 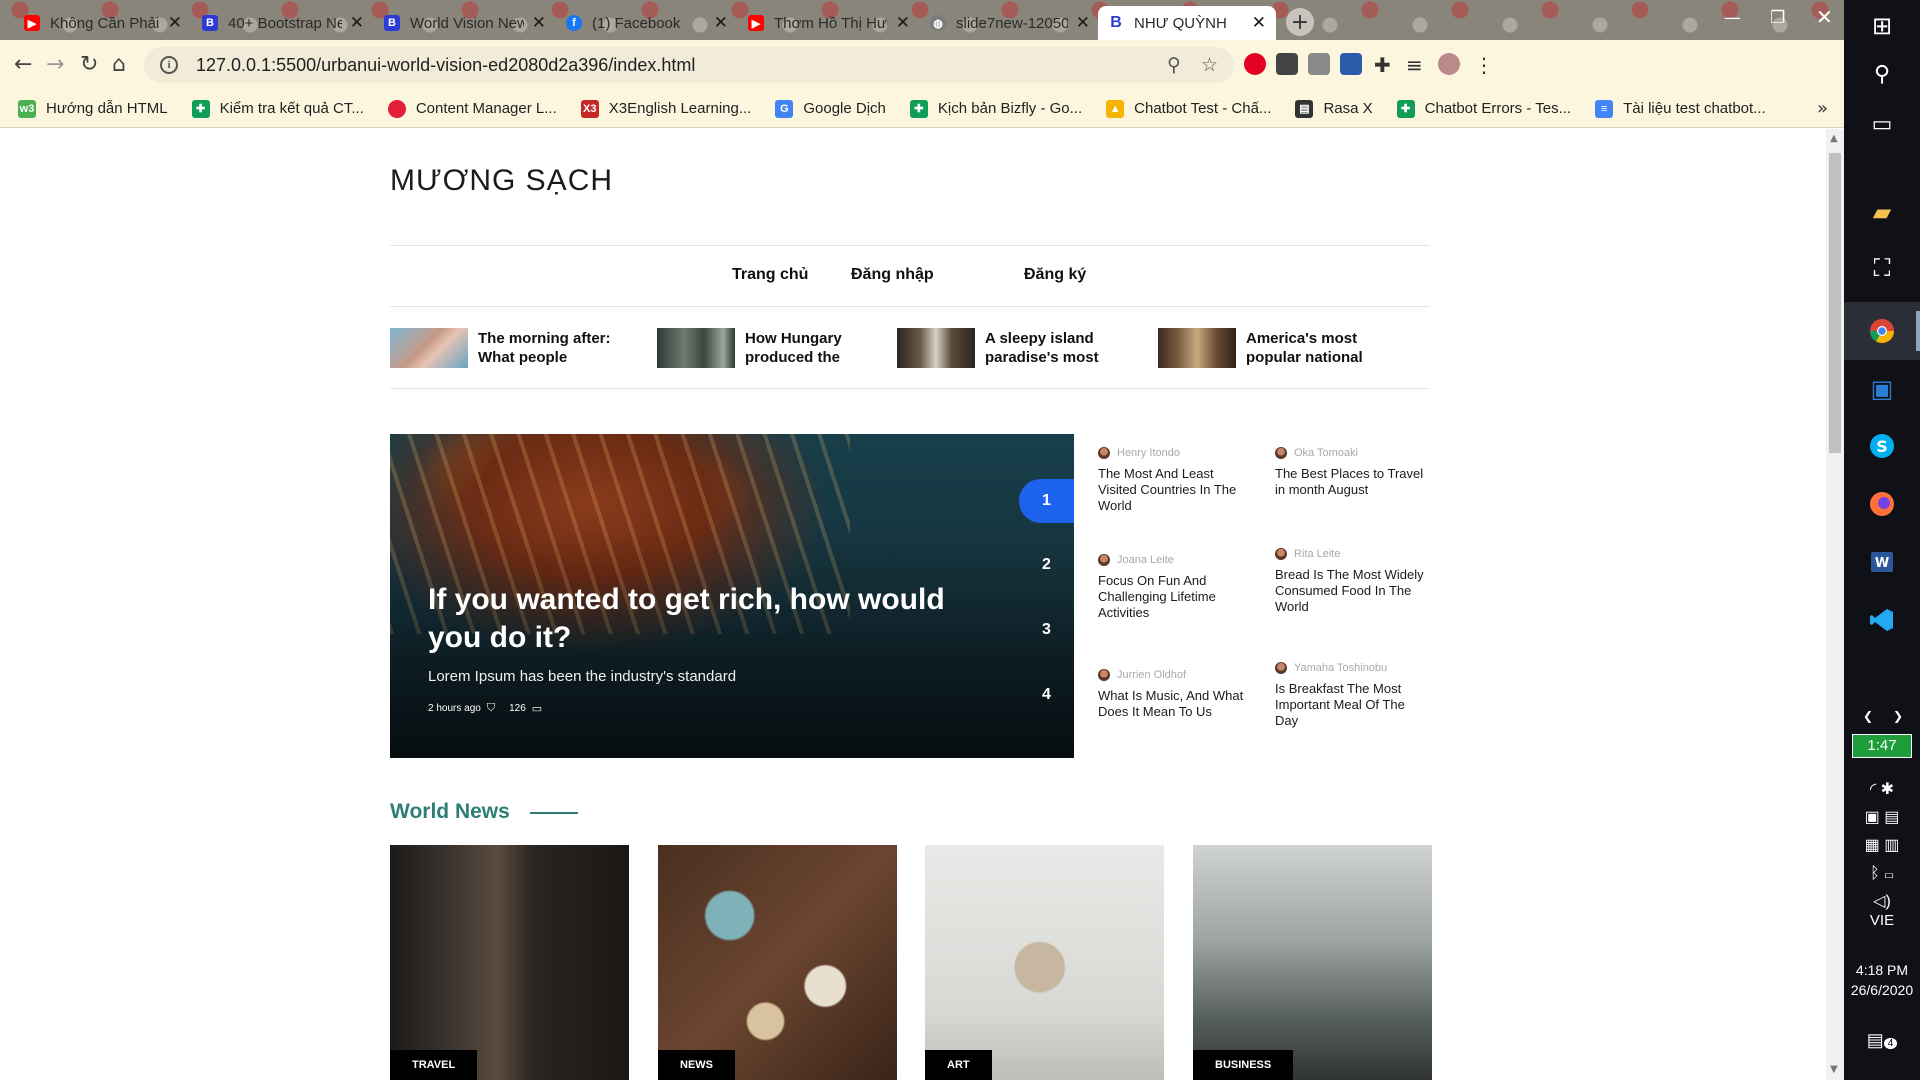 I want to click on ticker-item: A sleepy island paradise's most, so click(x=1021, y=348).